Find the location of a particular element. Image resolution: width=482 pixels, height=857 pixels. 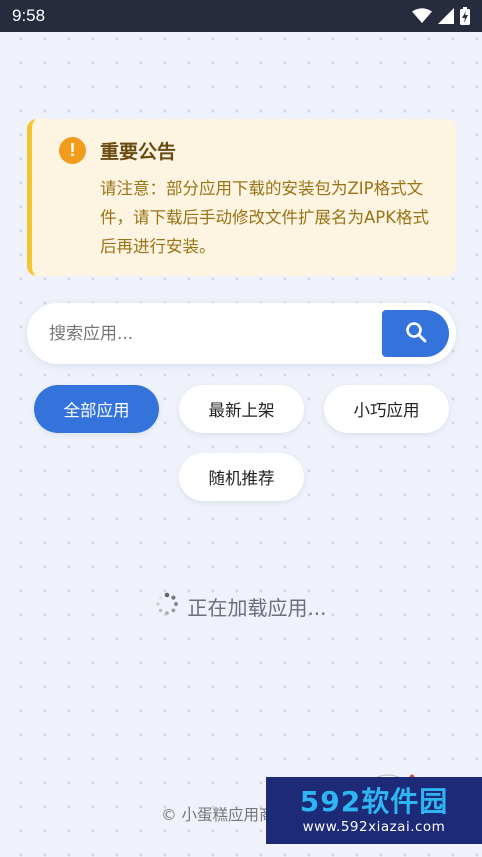

watermark-url: www.592xiazai.com is located at coordinates (374, 826).